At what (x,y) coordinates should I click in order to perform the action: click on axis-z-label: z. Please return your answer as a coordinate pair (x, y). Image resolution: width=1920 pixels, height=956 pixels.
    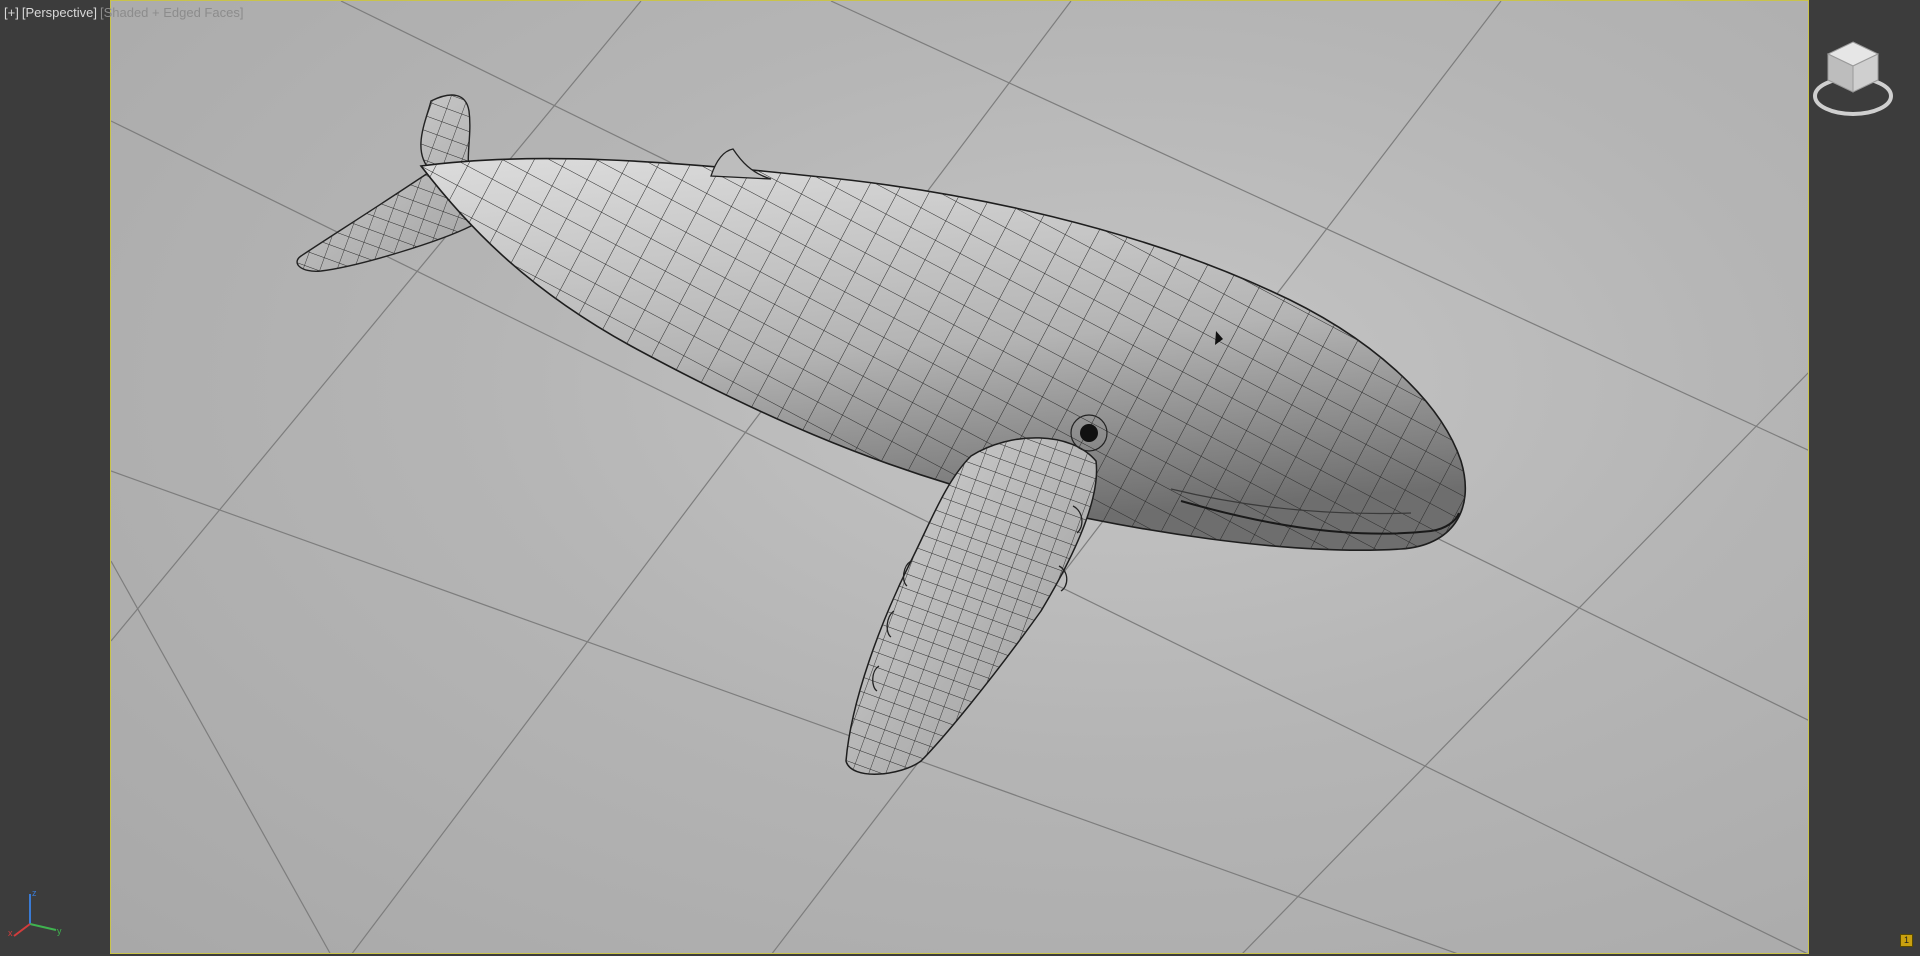
    Looking at the image, I should click on (34, 893).